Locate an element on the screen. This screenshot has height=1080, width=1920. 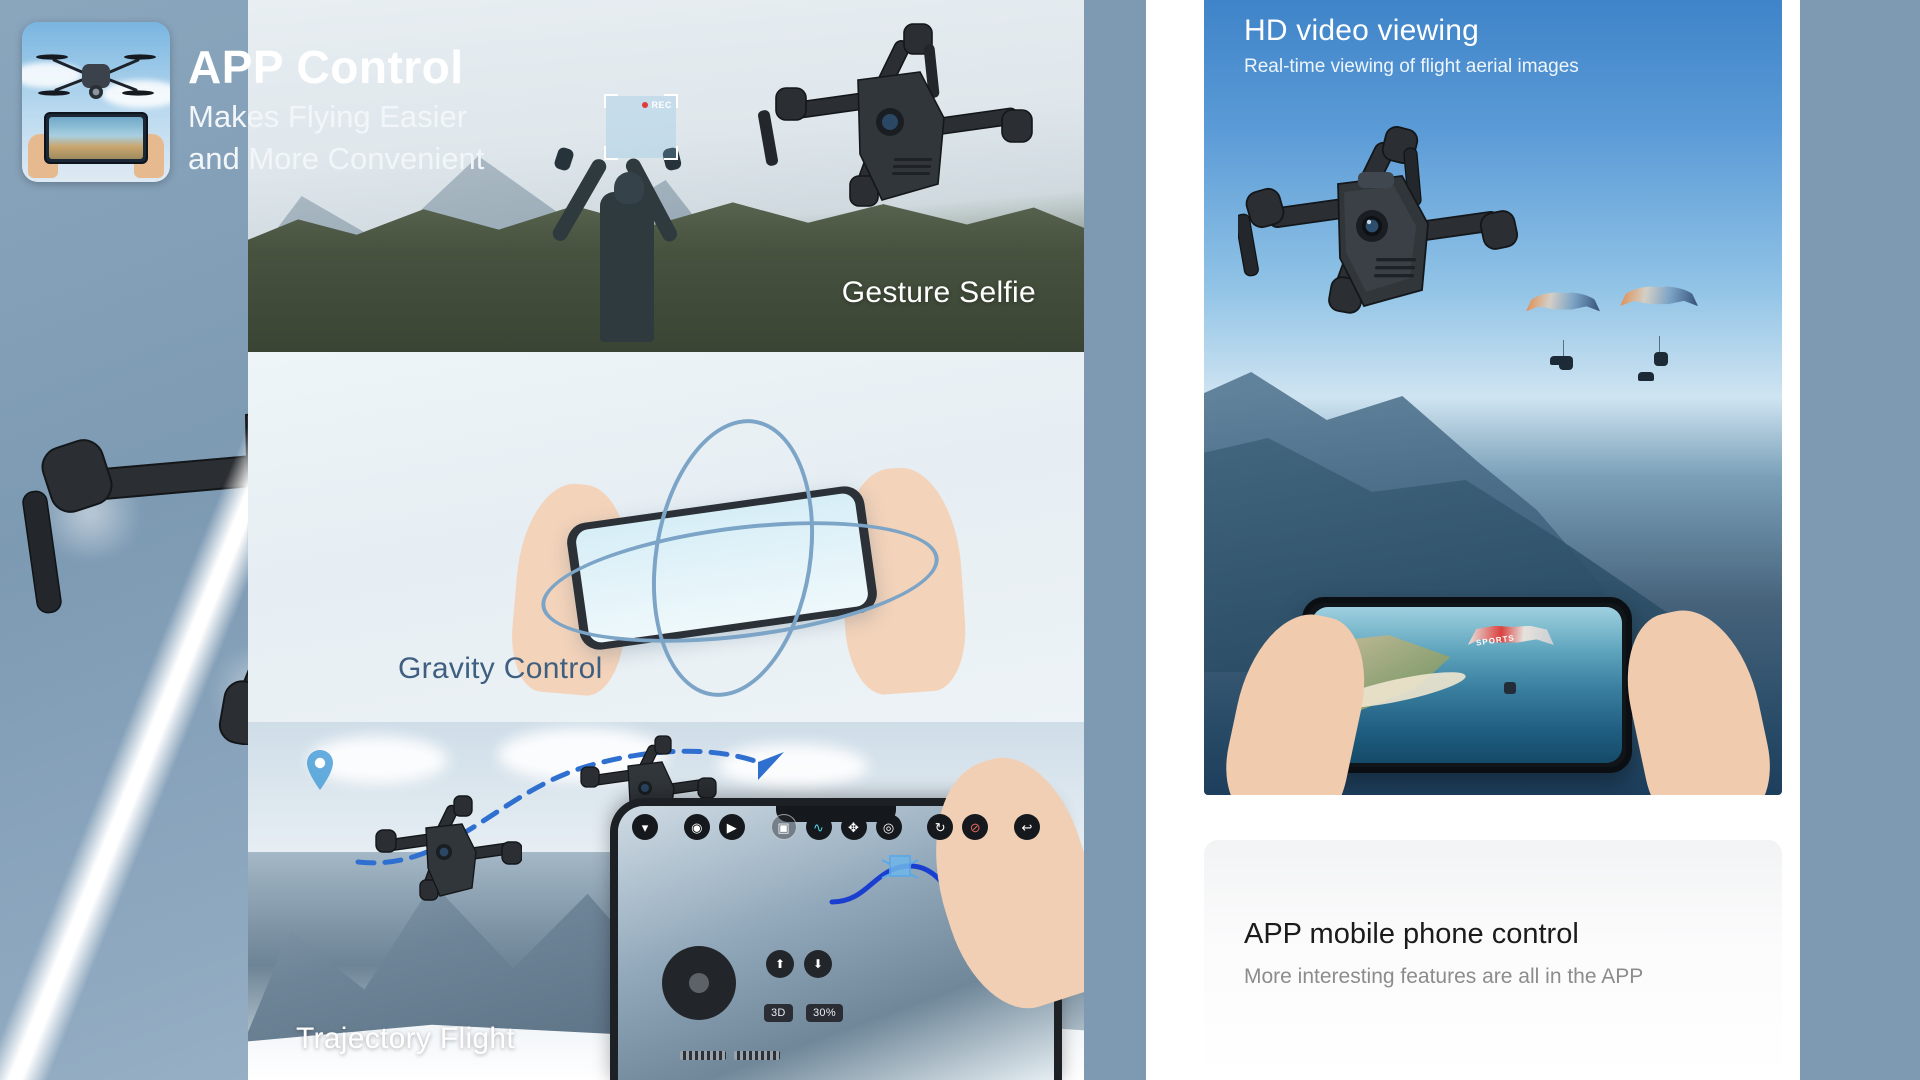
land-button: ⬇ is located at coordinates (818, 964).